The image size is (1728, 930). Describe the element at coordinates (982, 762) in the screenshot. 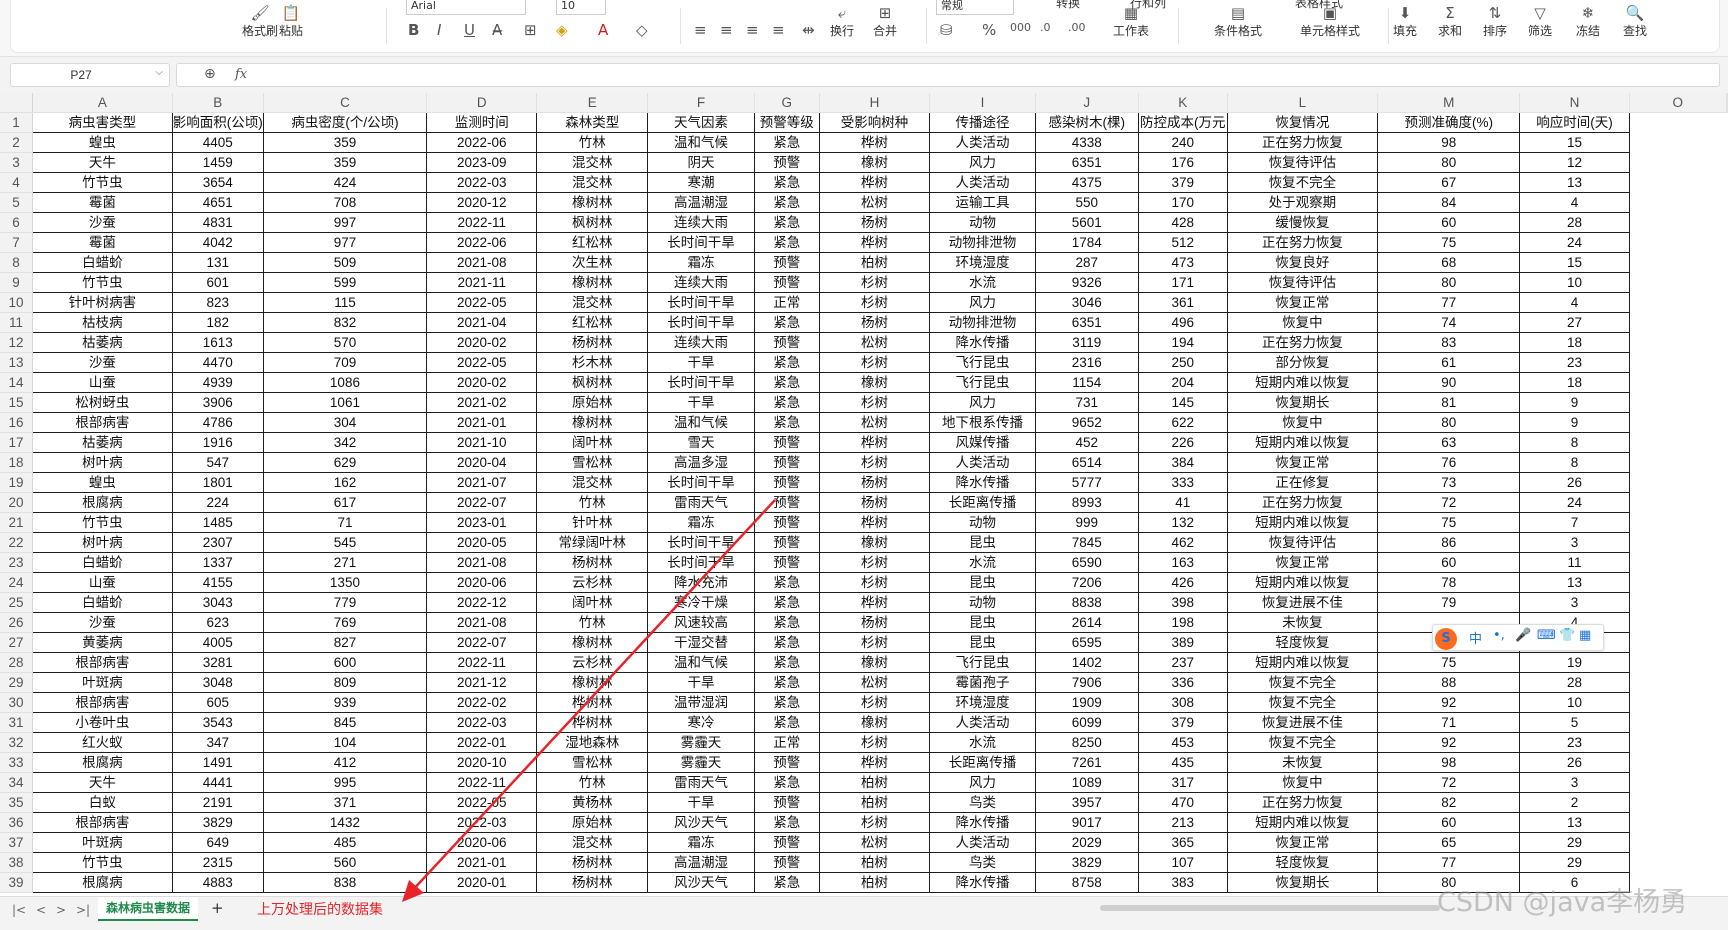

I see `table-cell: 长距离传播` at that location.